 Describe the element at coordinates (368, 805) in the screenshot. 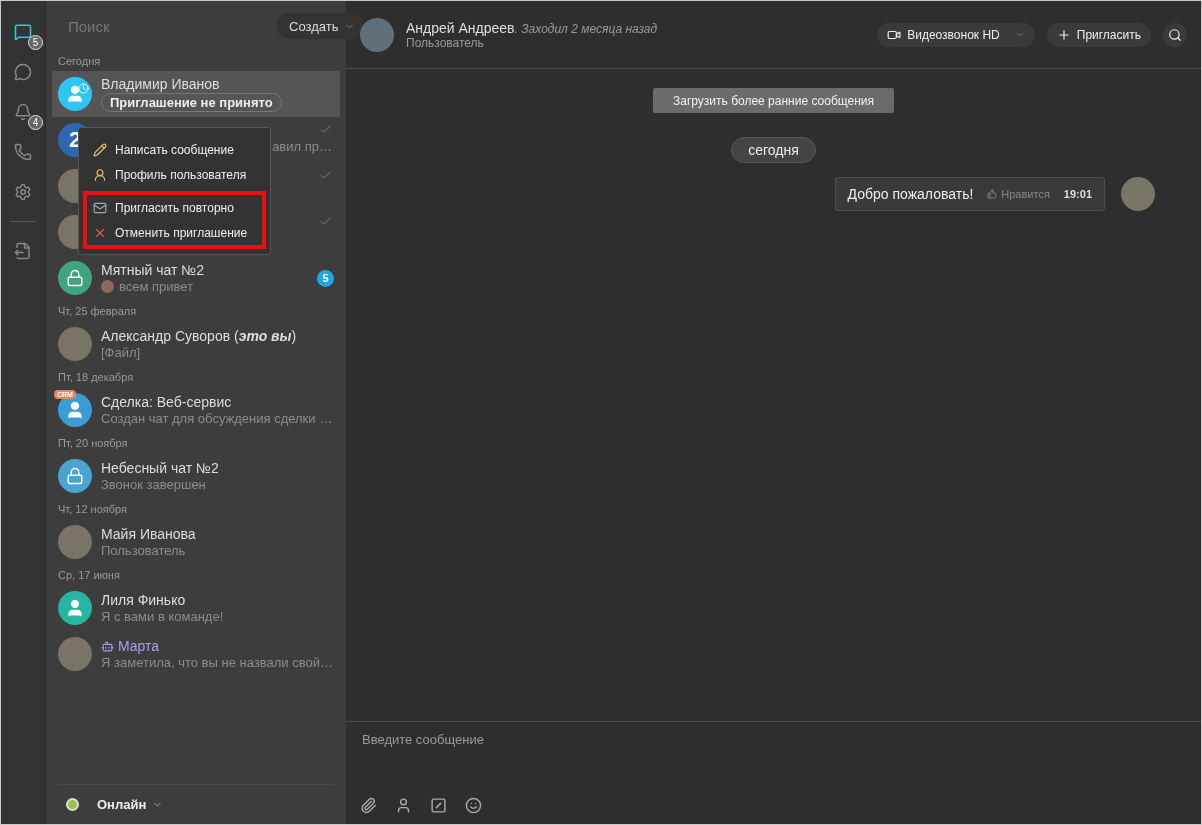

I see `paperclip-icon` at that location.